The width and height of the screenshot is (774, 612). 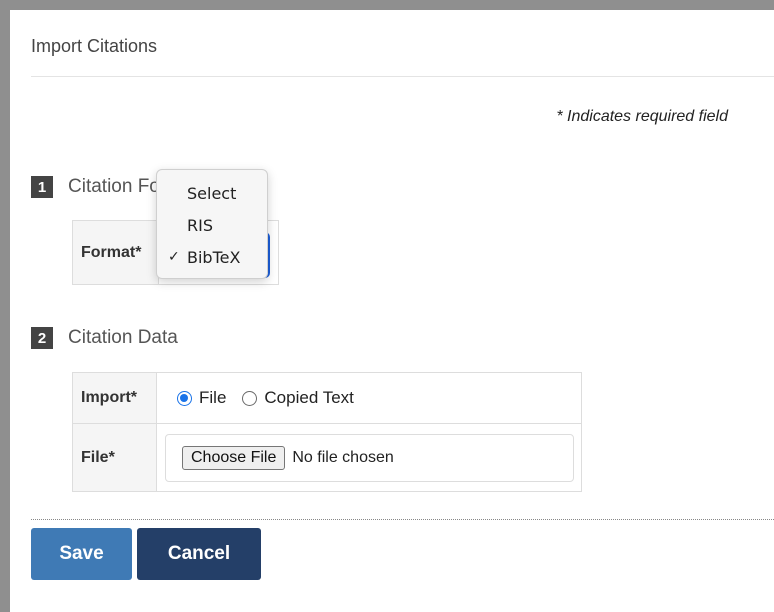 I want to click on step-number-badge: 2, so click(x=42, y=338).